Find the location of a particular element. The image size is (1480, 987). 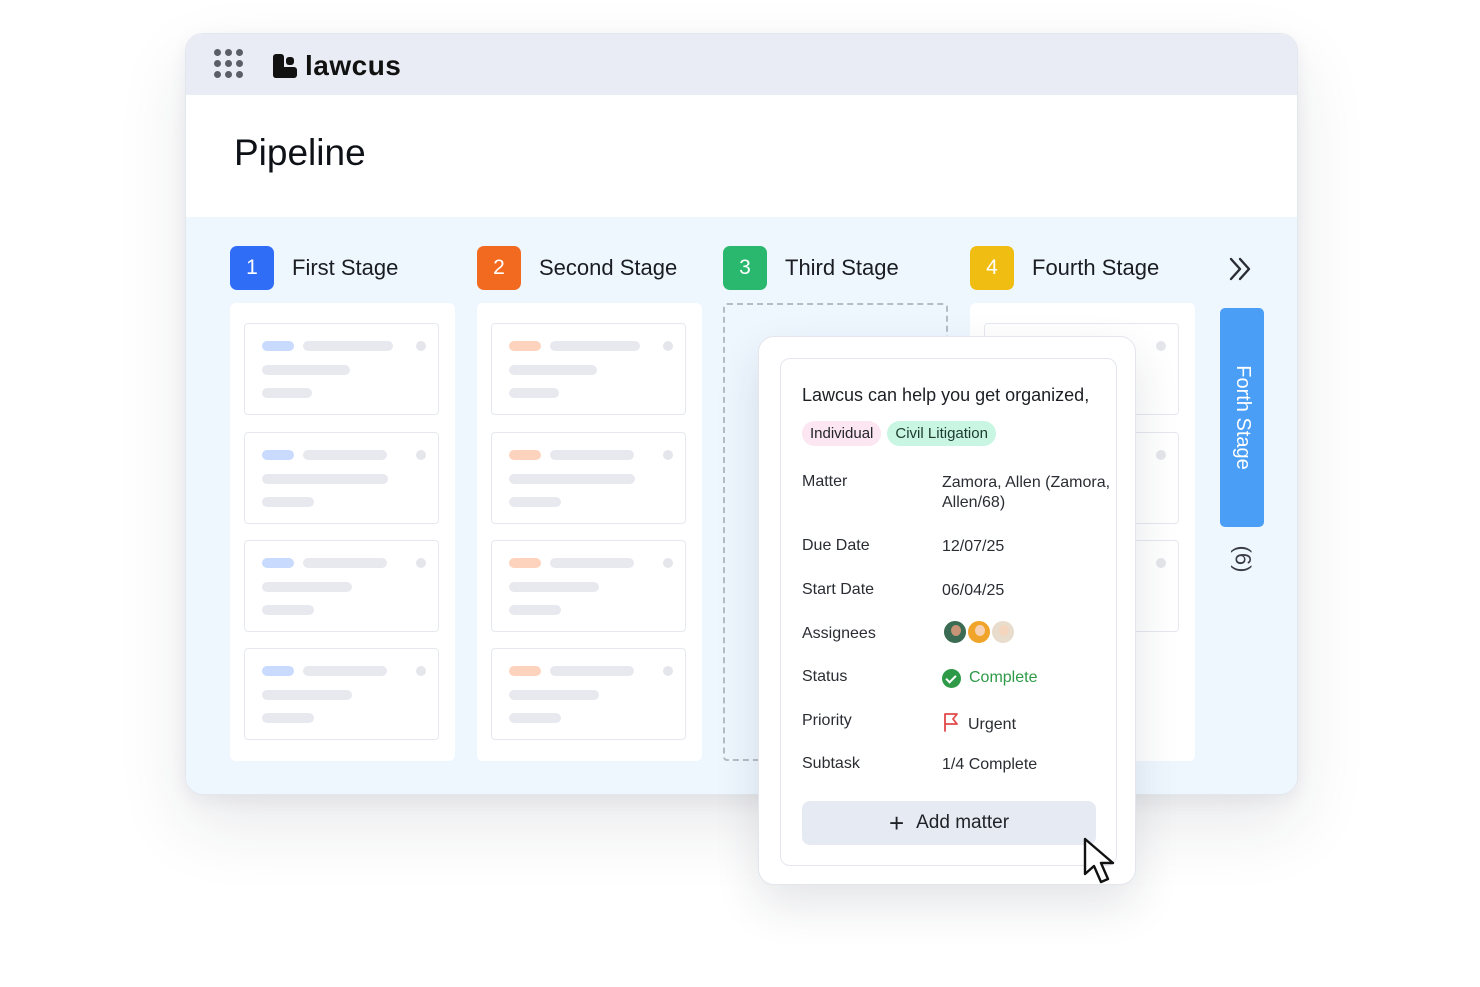

mouse-pointer-icon is located at coordinates (1104, 863).